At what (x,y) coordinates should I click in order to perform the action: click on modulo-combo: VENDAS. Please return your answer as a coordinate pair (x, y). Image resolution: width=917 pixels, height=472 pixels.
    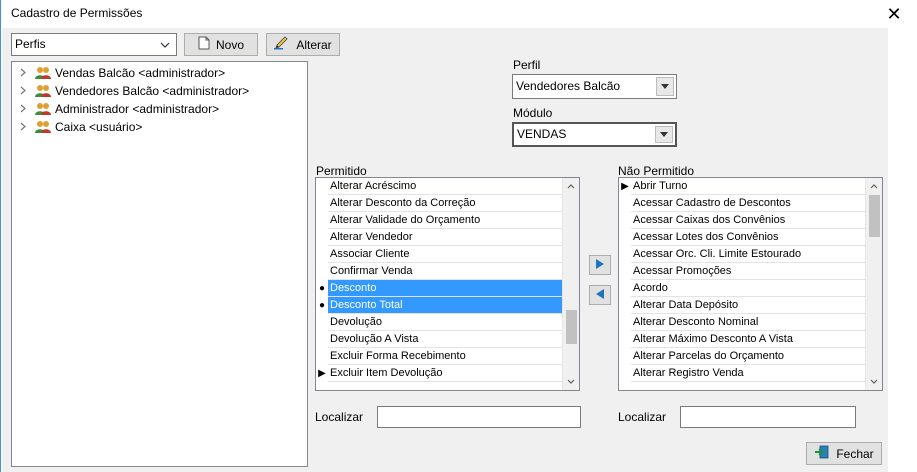
    Looking at the image, I should click on (594, 134).